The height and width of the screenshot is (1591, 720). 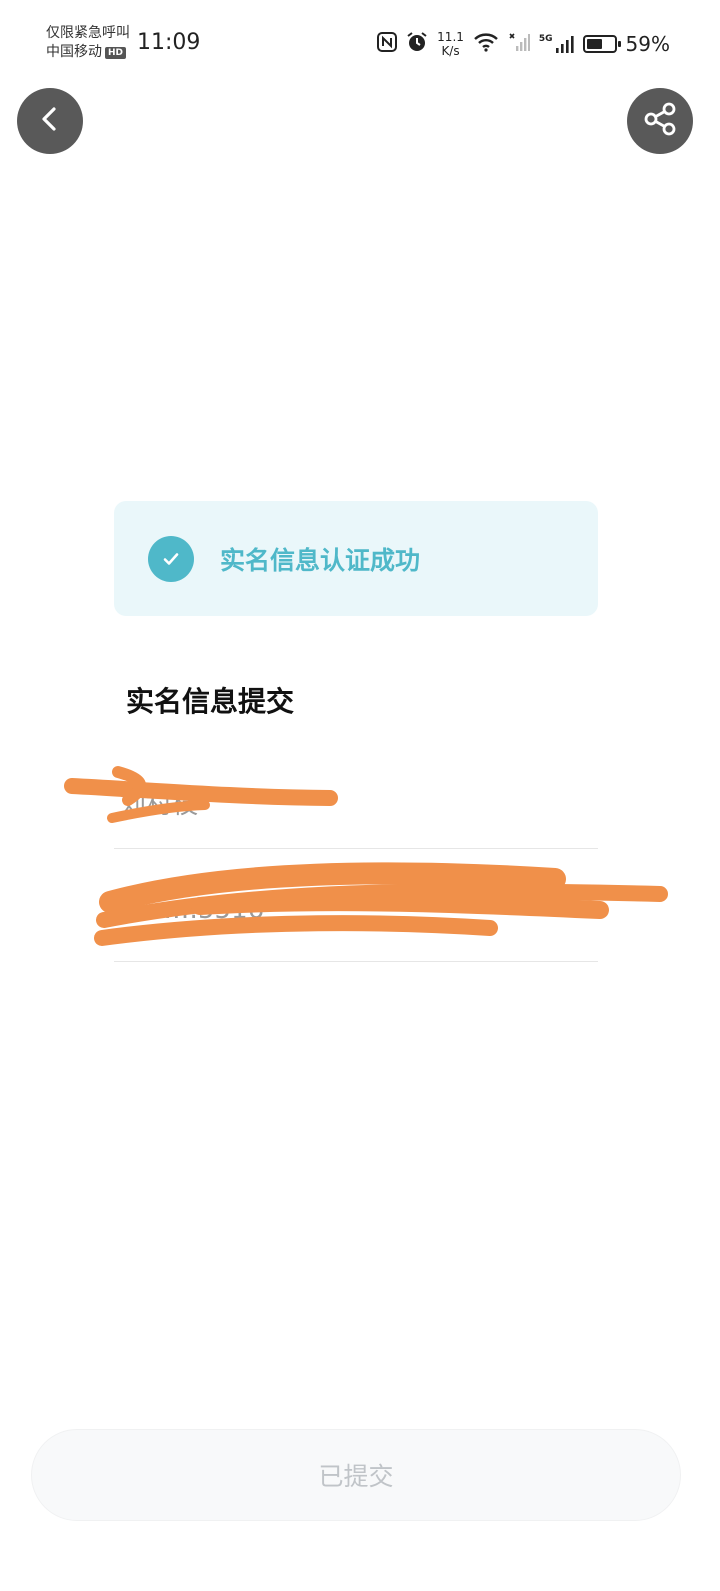 I want to click on check-circle-icon, so click(x=171, y=558).